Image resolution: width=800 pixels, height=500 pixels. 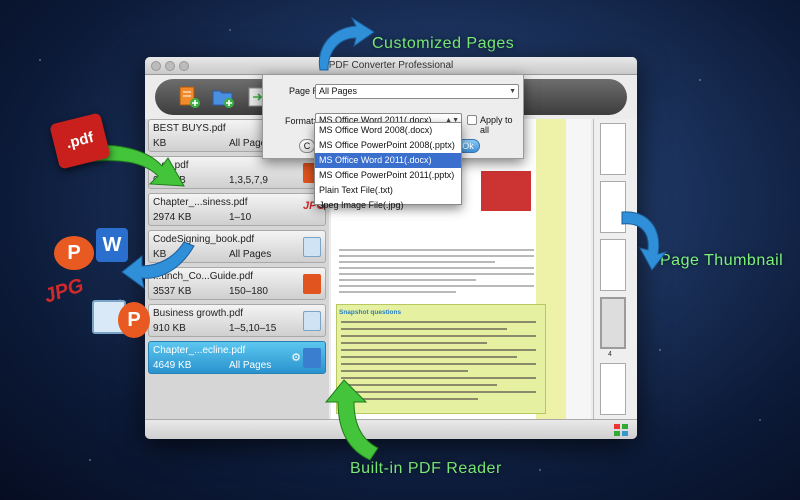 What do you see at coordinates (436, 273) in the screenshot?
I see `body-text-lines` at bounding box center [436, 273].